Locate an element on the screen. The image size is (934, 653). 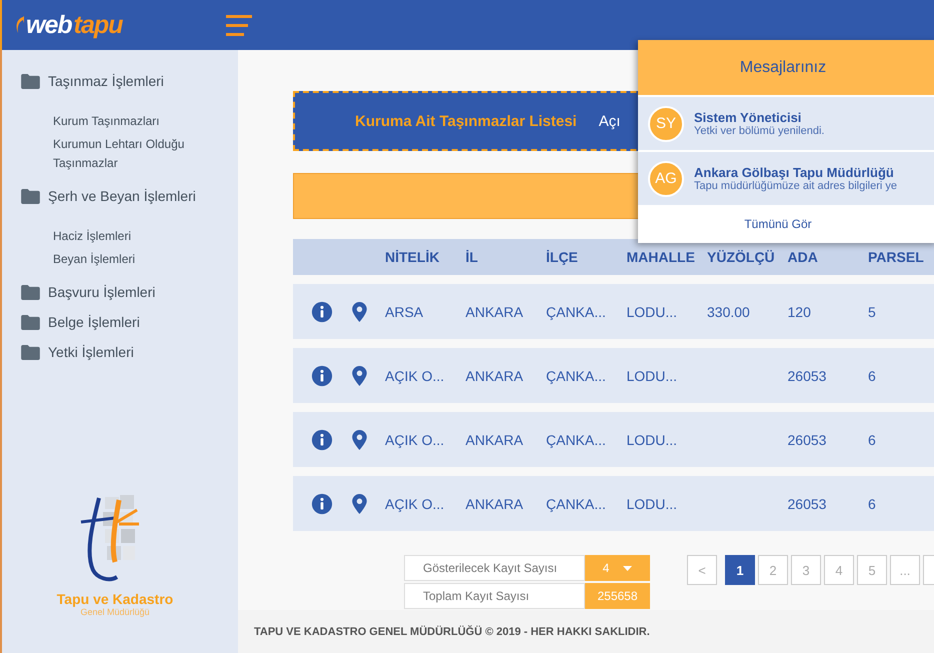
banner-text: Açı is located at coordinates (609, 121).